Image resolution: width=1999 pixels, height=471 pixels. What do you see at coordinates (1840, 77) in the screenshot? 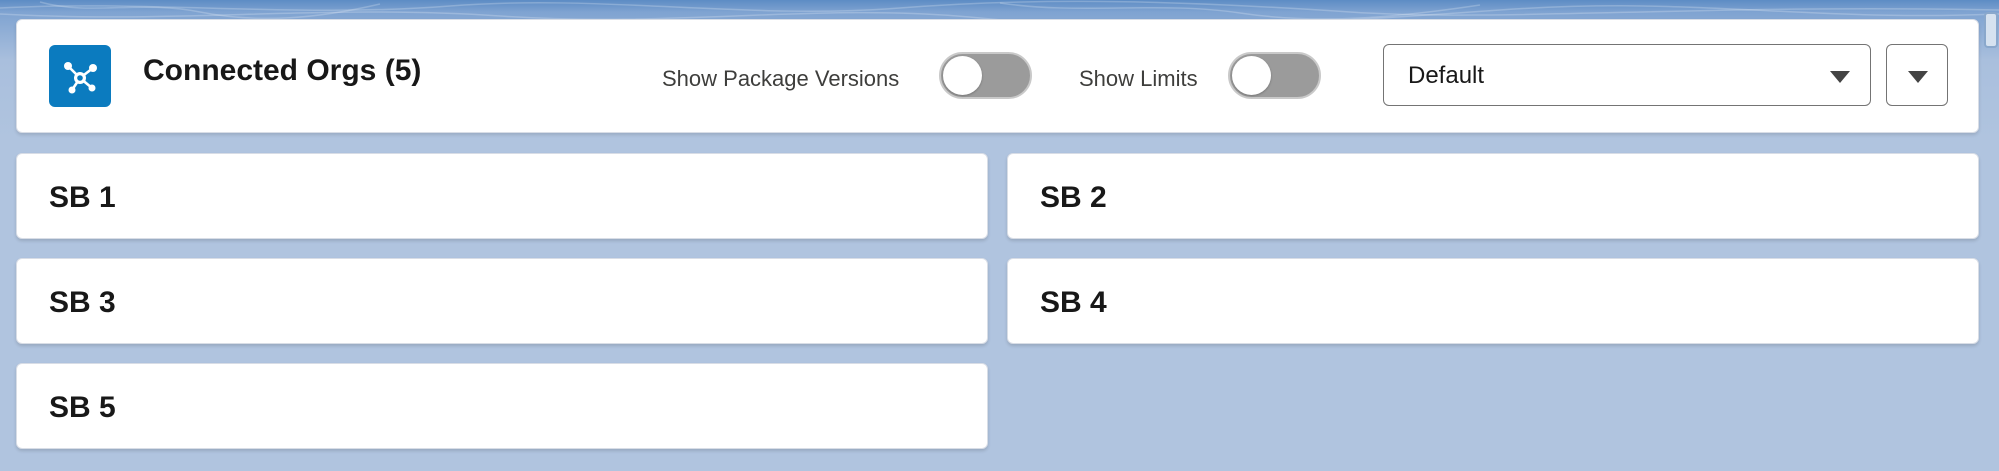
I see `caret-down-icon` at bounding box center [1840, 77].